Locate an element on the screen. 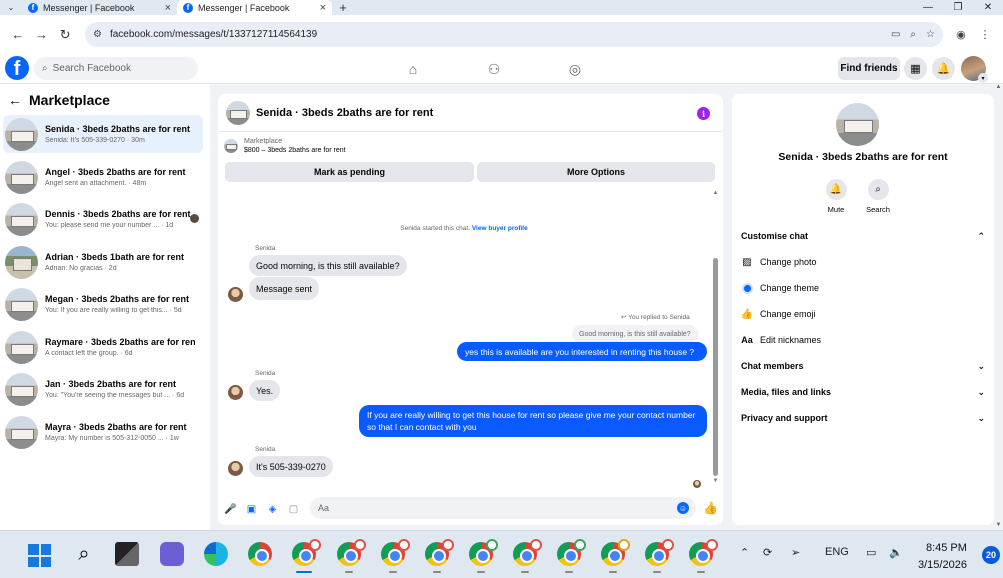  conversation-avatar is located at coordinates (857, 124).